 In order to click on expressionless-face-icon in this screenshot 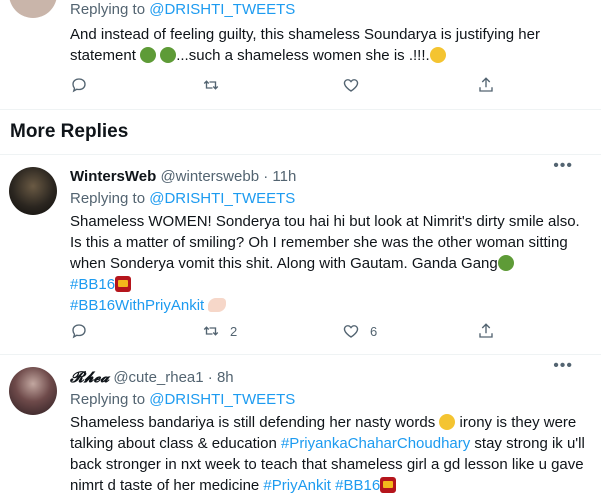, I will do `click(437, 55)`.